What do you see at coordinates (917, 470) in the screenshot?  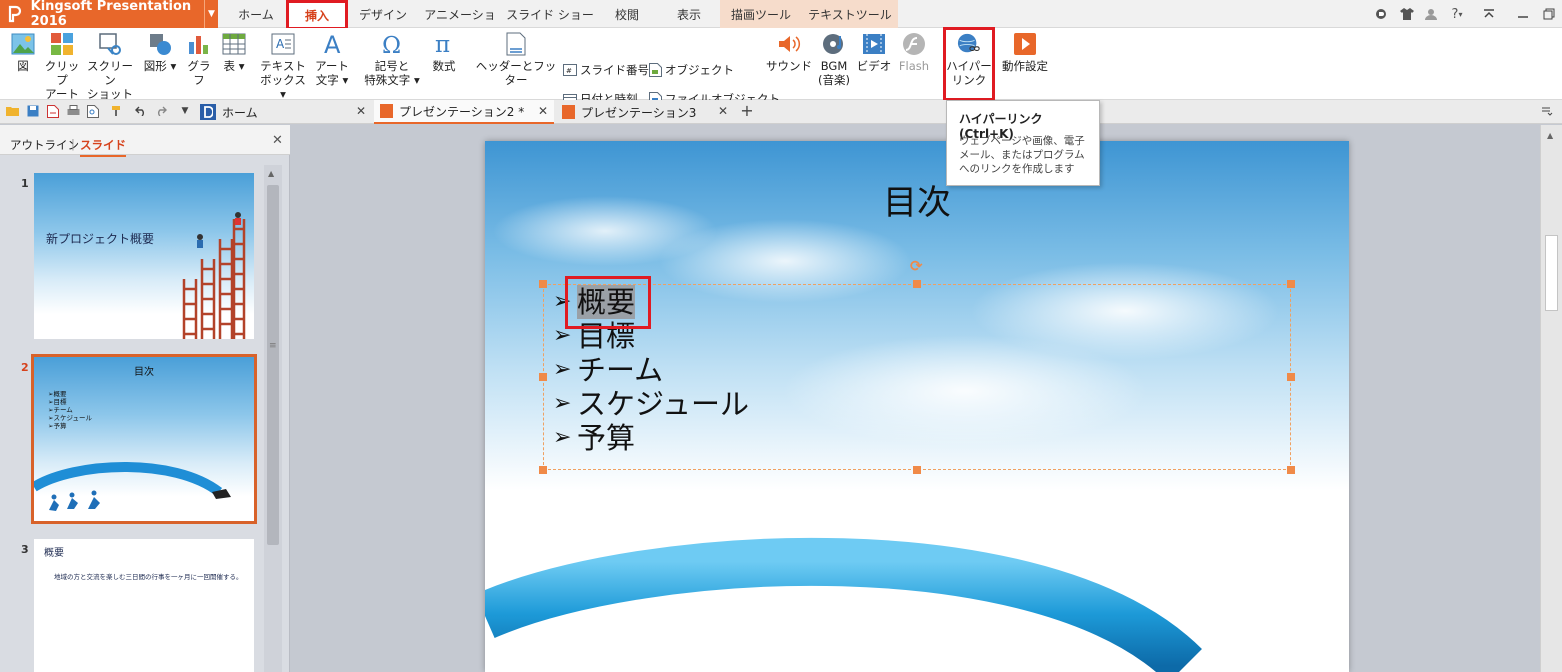 I see `resize-handle-b` at bounding box center [917, 470].